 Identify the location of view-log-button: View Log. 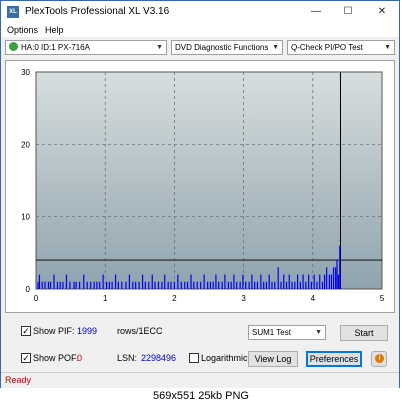
(273, 359).